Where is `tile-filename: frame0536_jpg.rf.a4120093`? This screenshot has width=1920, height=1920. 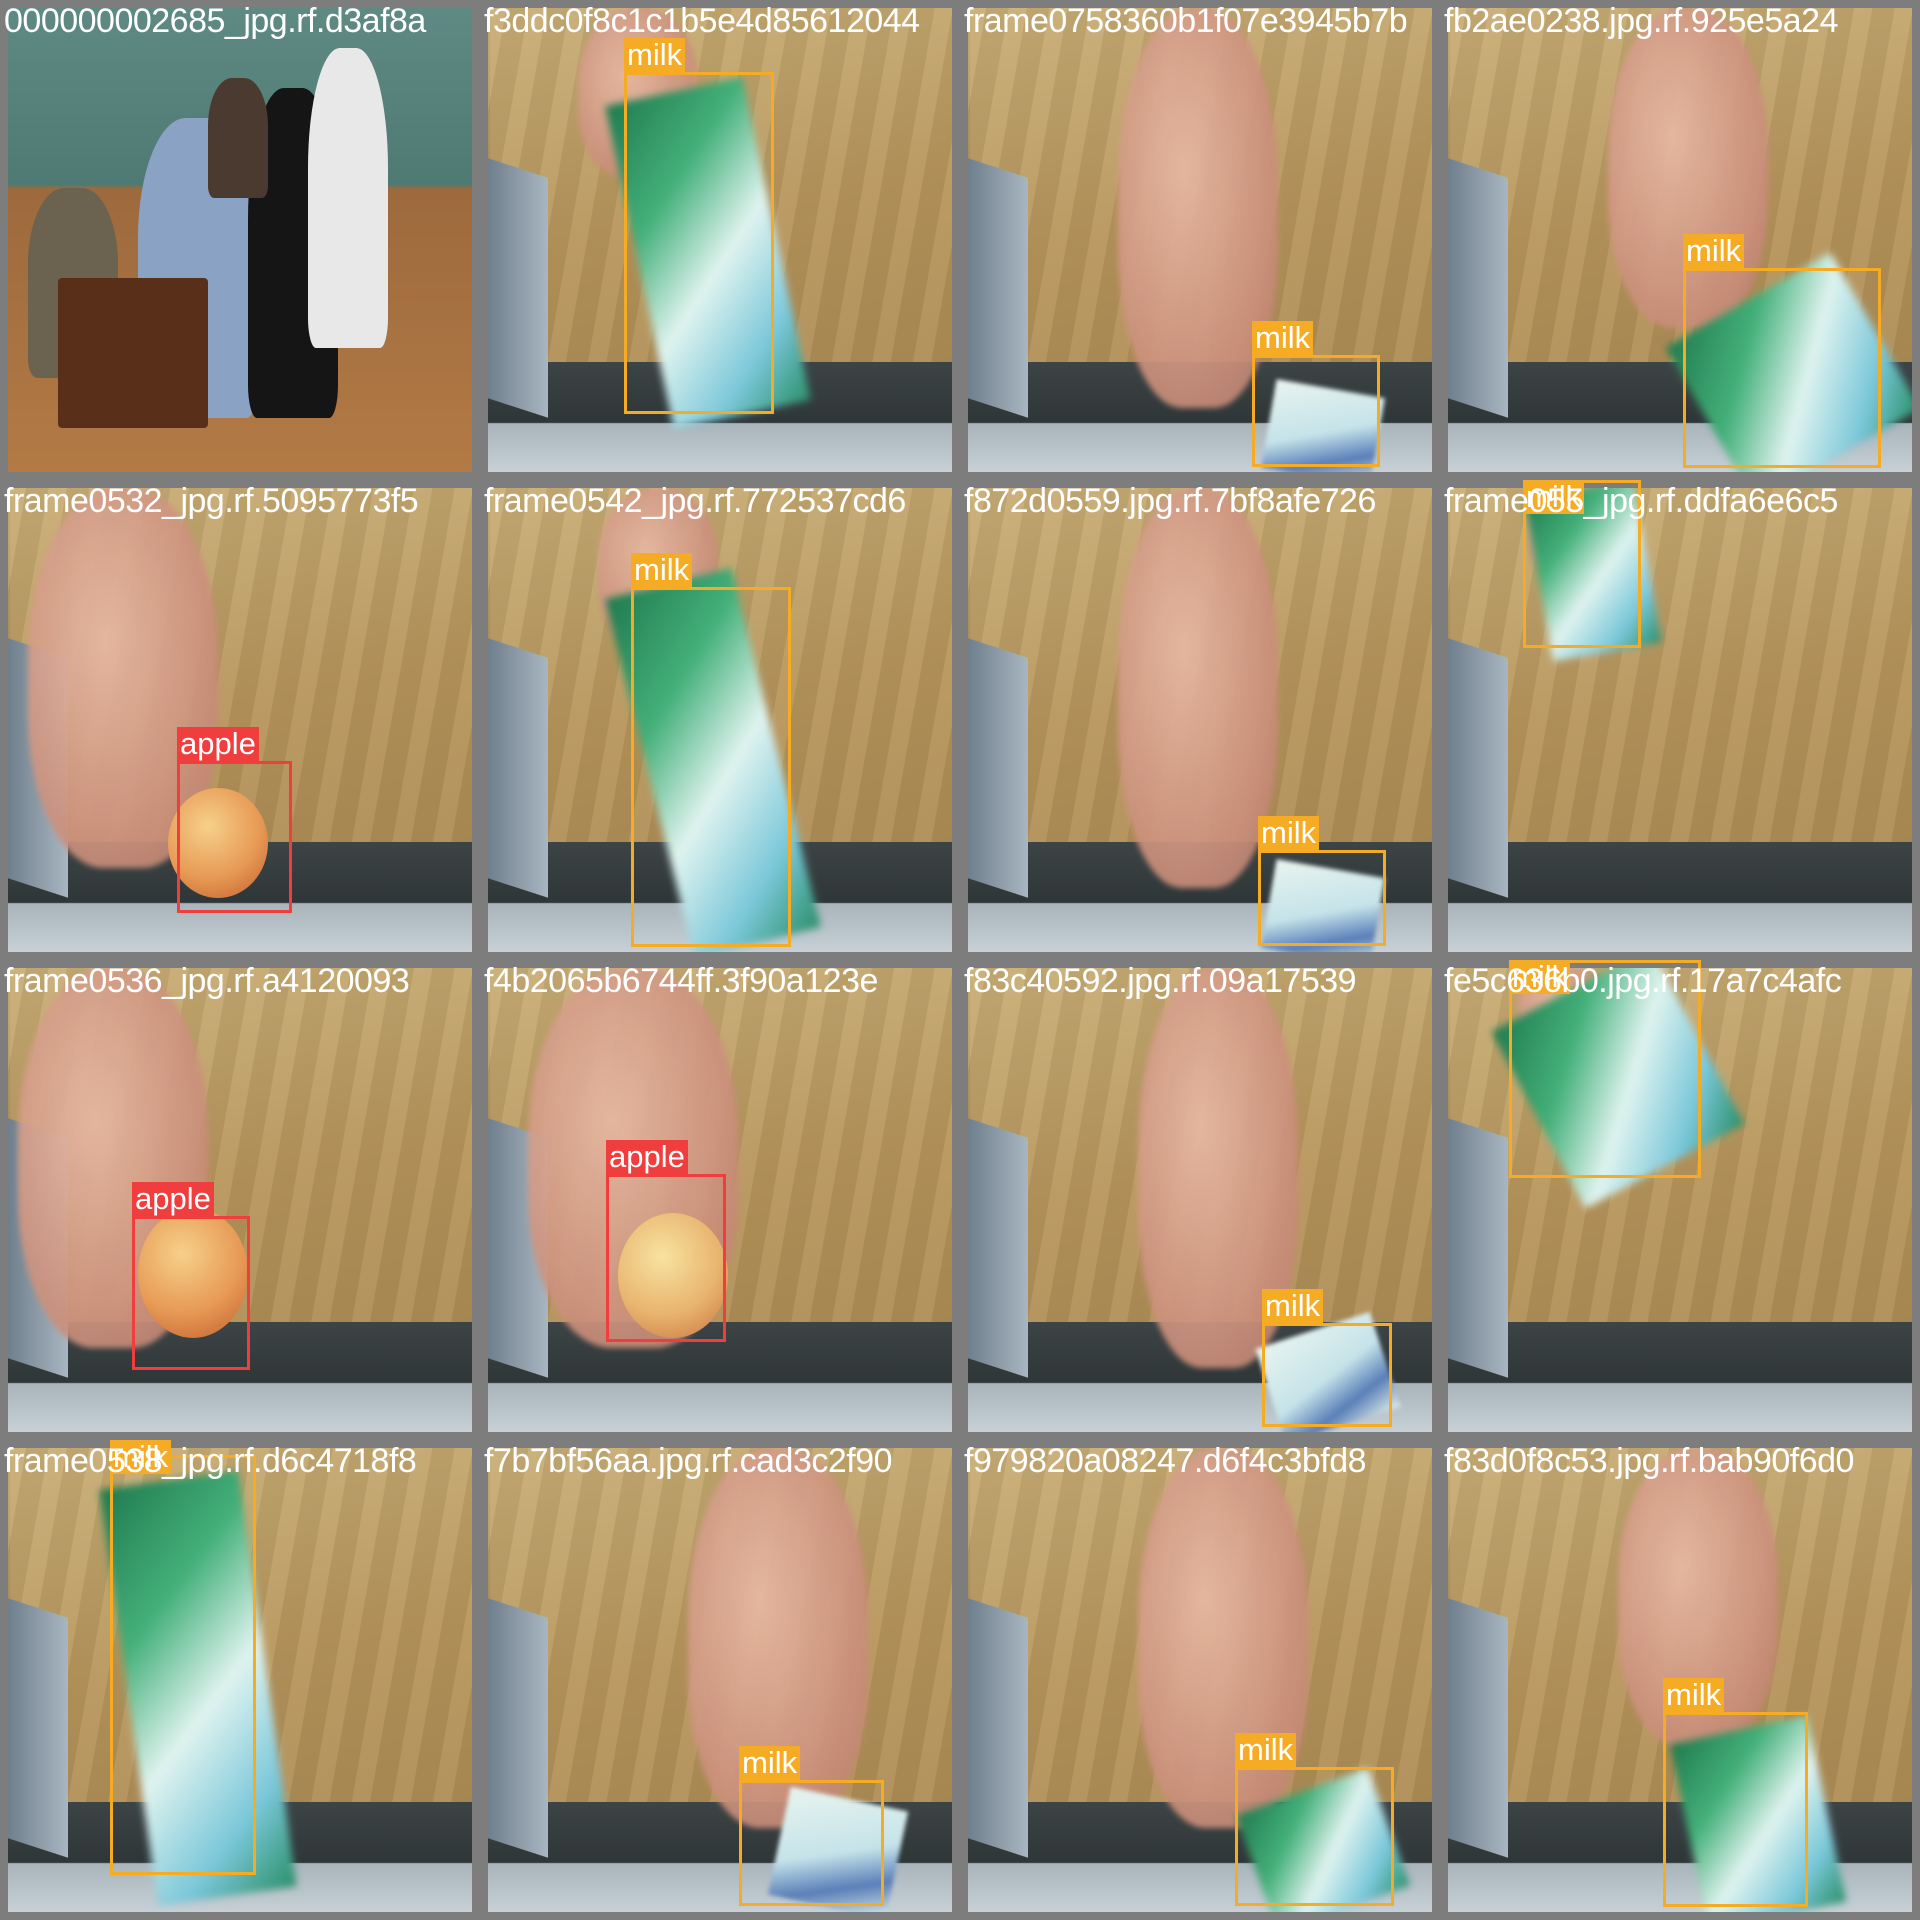 tile-filename: frame0536_jpg.rf.a4120093 is located at coordinates (207, 981).